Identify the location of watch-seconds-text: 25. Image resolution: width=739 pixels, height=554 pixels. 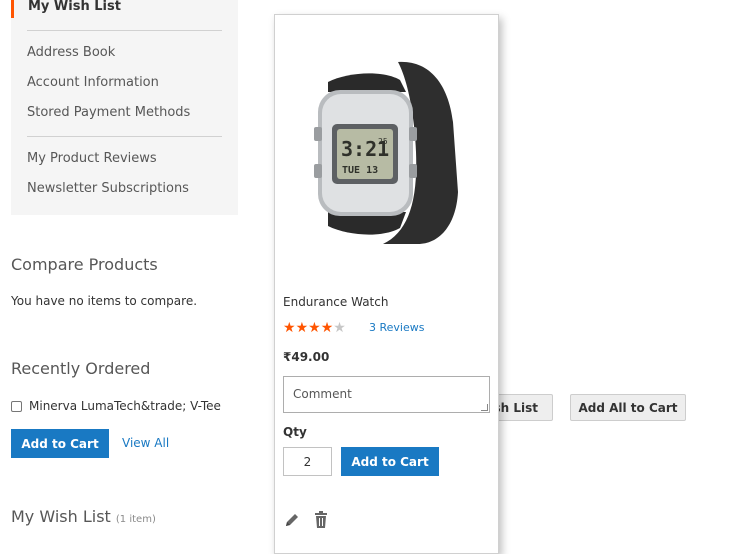
(383, 141).